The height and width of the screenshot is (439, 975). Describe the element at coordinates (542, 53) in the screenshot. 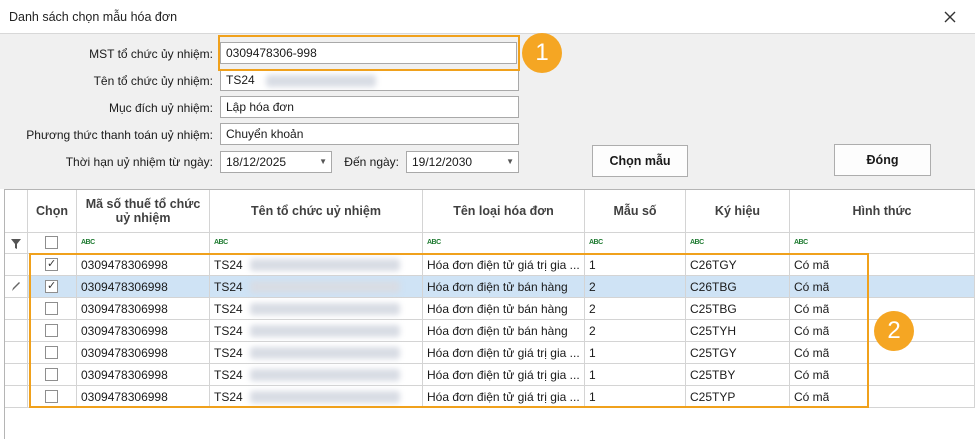

I see `callout-badge-1: 1` at that location.